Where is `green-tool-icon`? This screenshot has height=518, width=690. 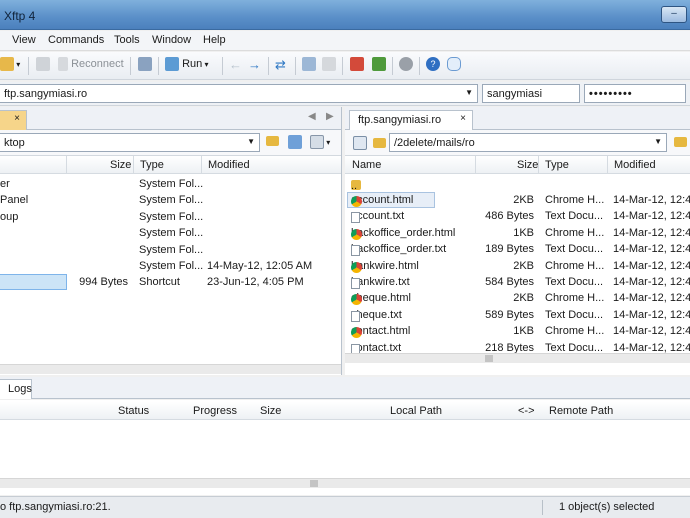 green-tool-icon is located at coordinates (379, 65).